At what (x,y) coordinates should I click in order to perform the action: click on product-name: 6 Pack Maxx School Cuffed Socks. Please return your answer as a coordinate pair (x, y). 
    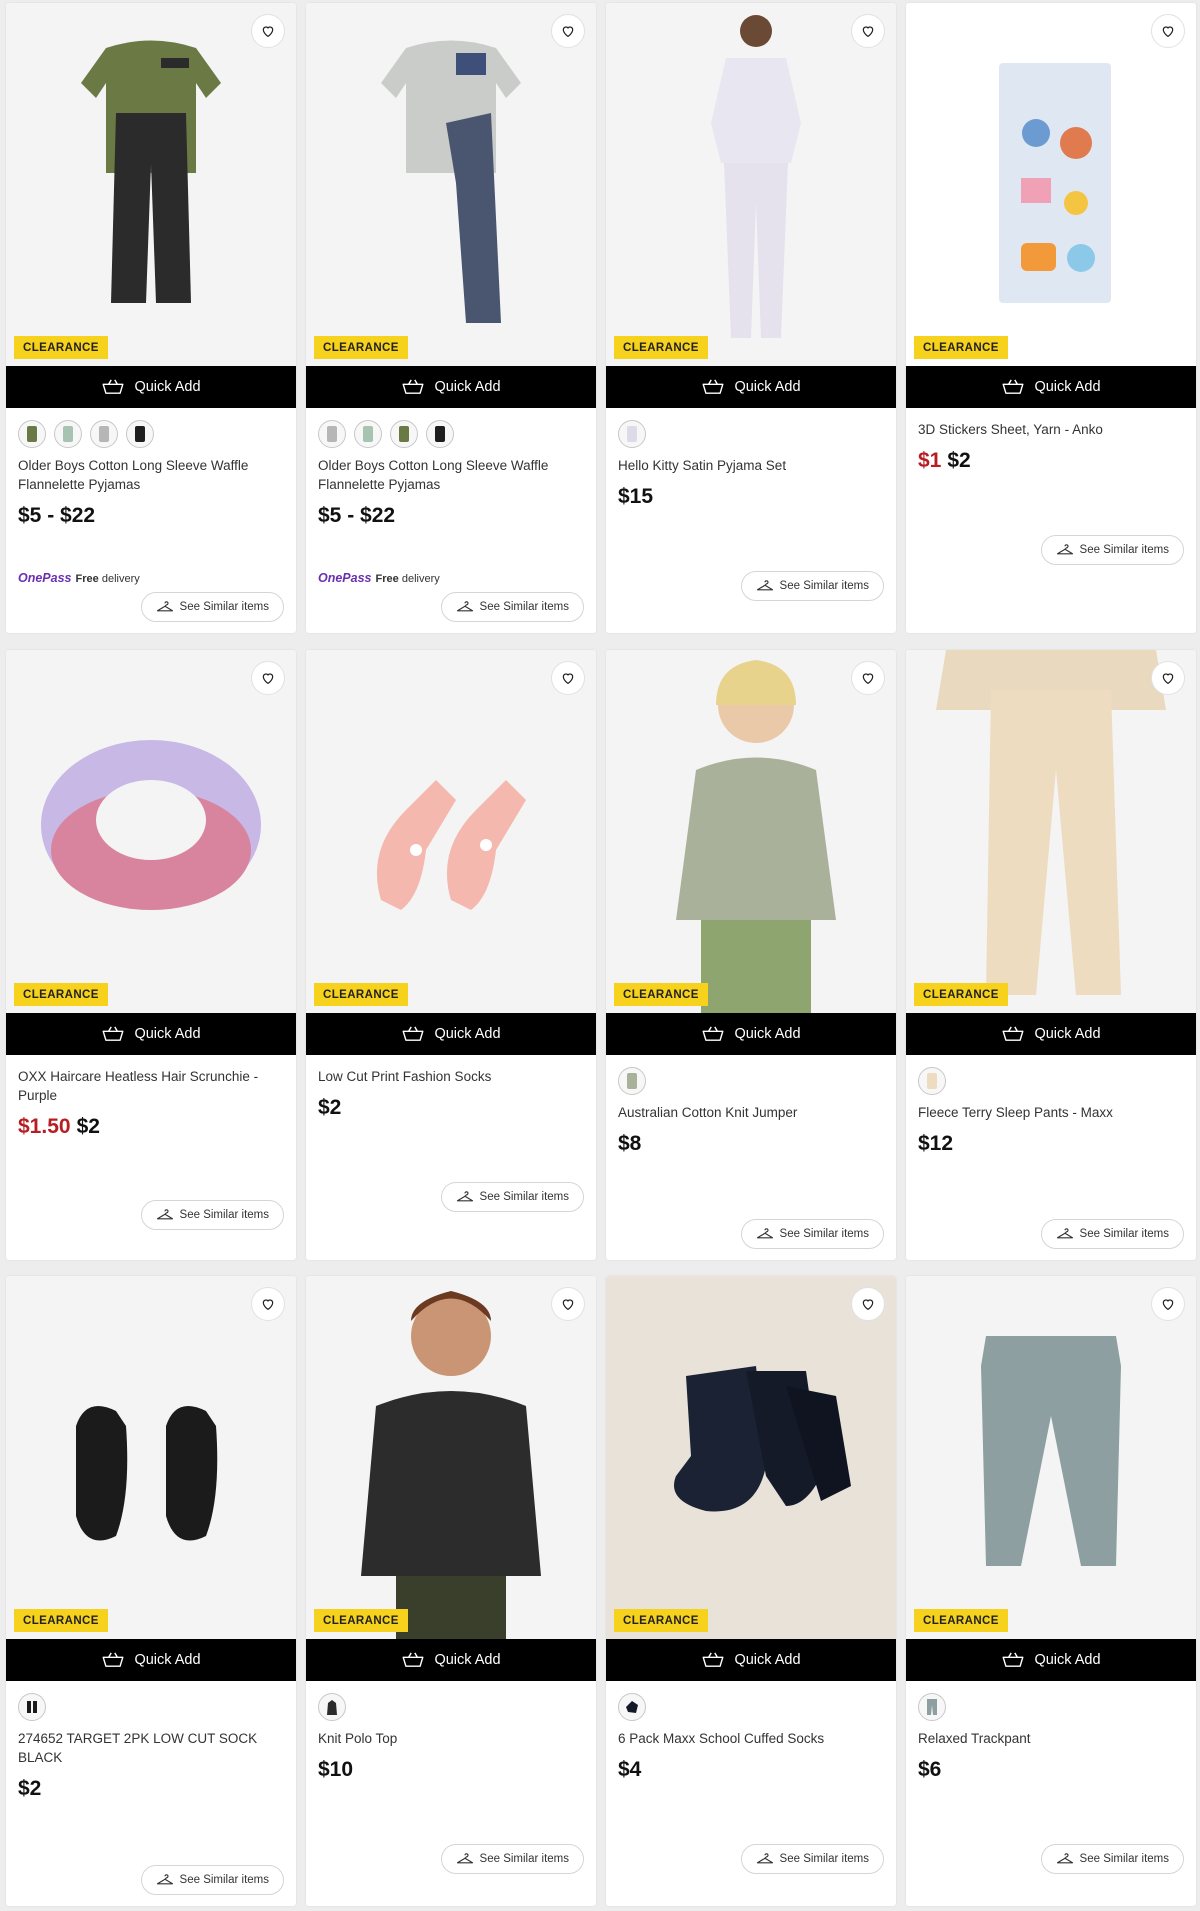
    Looking at the image, I should click on (751, 1738).